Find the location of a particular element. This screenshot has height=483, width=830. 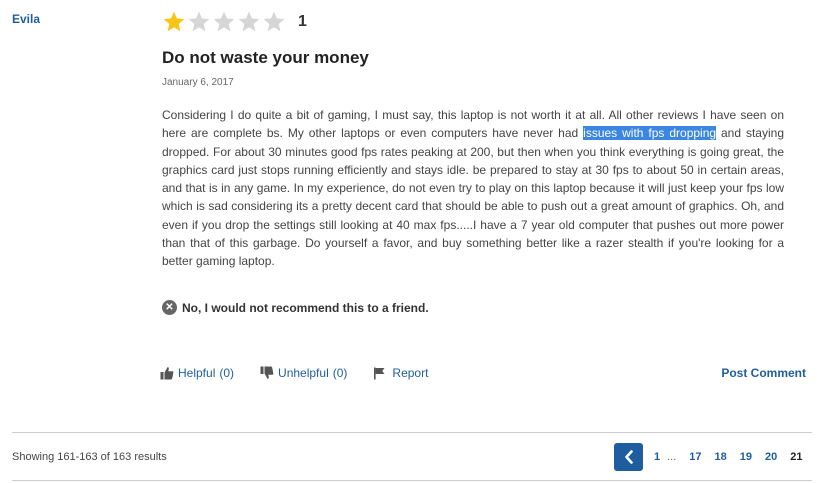

divider-bottom is located at coordinates (412, 480).